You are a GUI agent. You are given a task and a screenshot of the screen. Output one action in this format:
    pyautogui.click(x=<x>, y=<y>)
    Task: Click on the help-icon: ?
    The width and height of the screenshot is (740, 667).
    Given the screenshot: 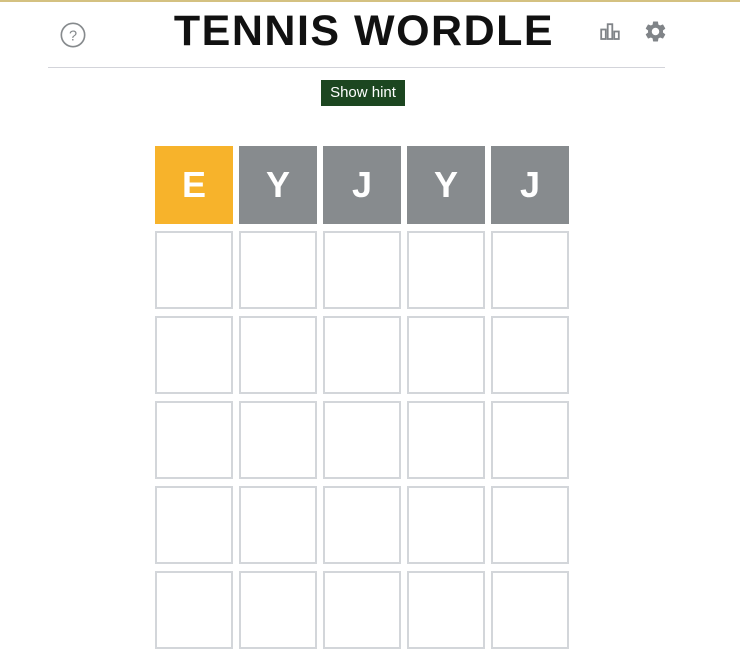 What is the action you would take?
    pyautogui.click(x=72, y=34)
    